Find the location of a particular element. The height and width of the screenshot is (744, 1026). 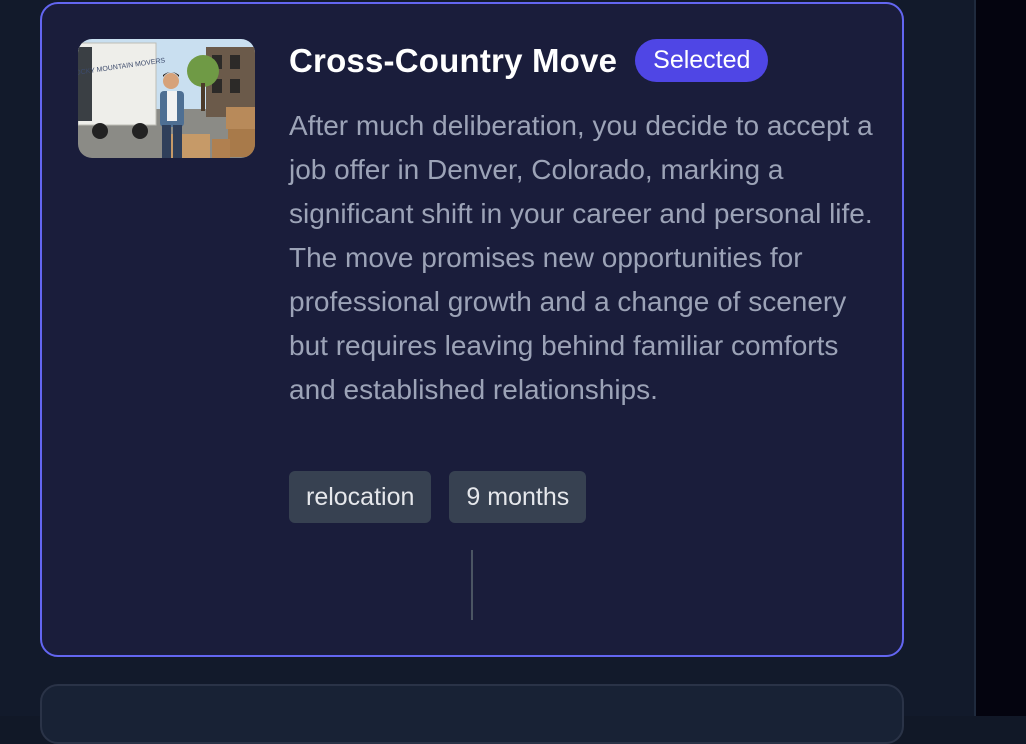

scenario-image: ROCKY MOUNTAIN MOVERS is located at coordinates (166, 98).